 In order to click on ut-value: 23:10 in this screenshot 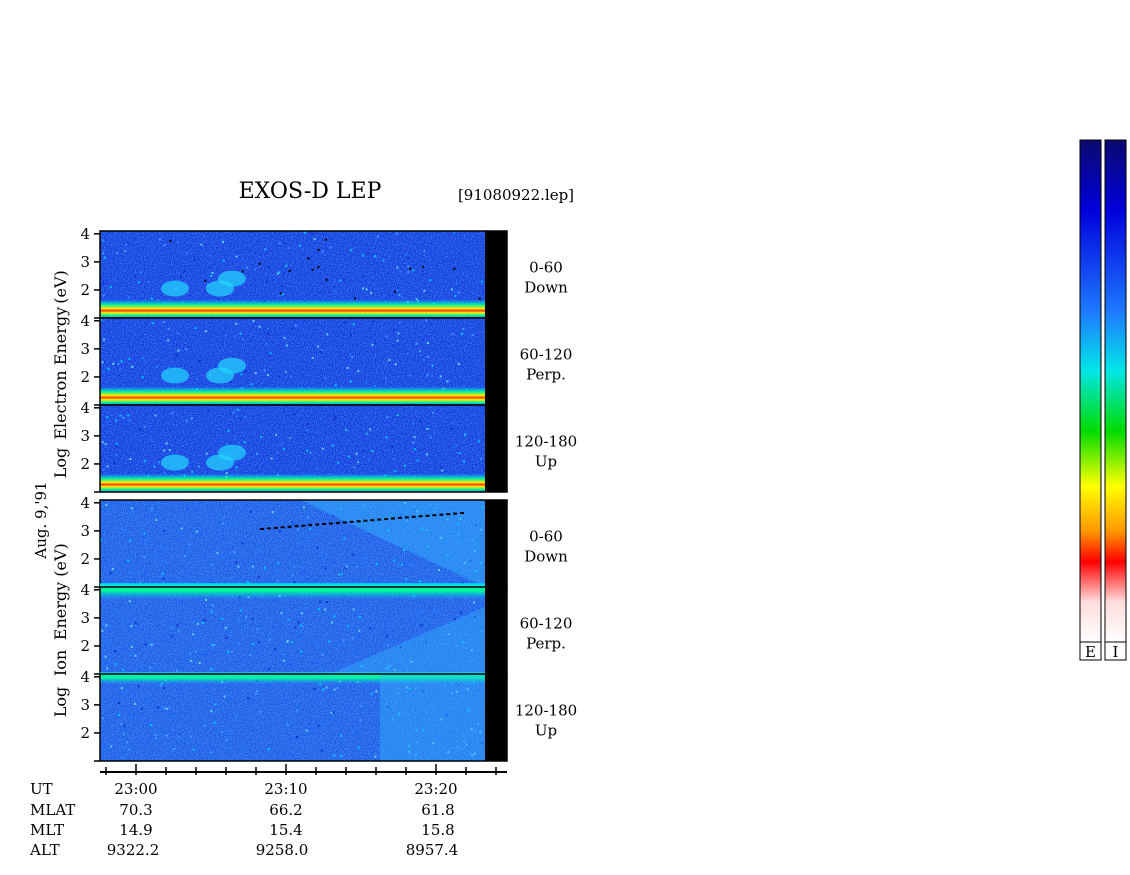, I will do `click(285, 789)`.